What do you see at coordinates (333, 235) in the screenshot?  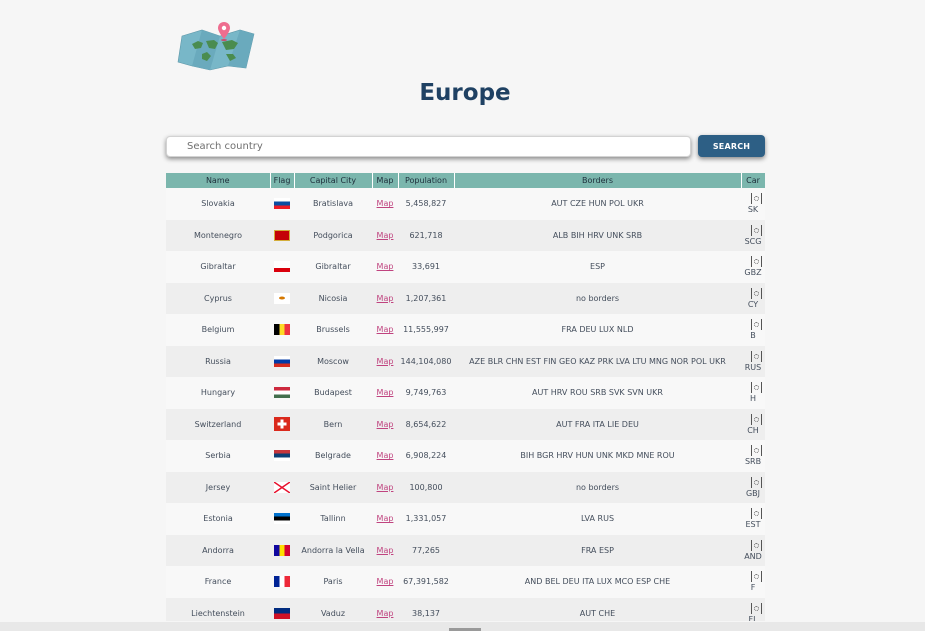 I see `capital-city: Podgorica` at bounding box center [333, 235].